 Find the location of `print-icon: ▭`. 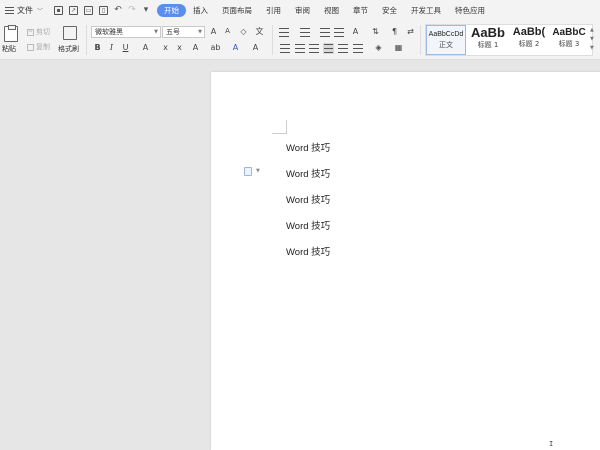

print-icon: ▭ is located at coordinates (88, 10).